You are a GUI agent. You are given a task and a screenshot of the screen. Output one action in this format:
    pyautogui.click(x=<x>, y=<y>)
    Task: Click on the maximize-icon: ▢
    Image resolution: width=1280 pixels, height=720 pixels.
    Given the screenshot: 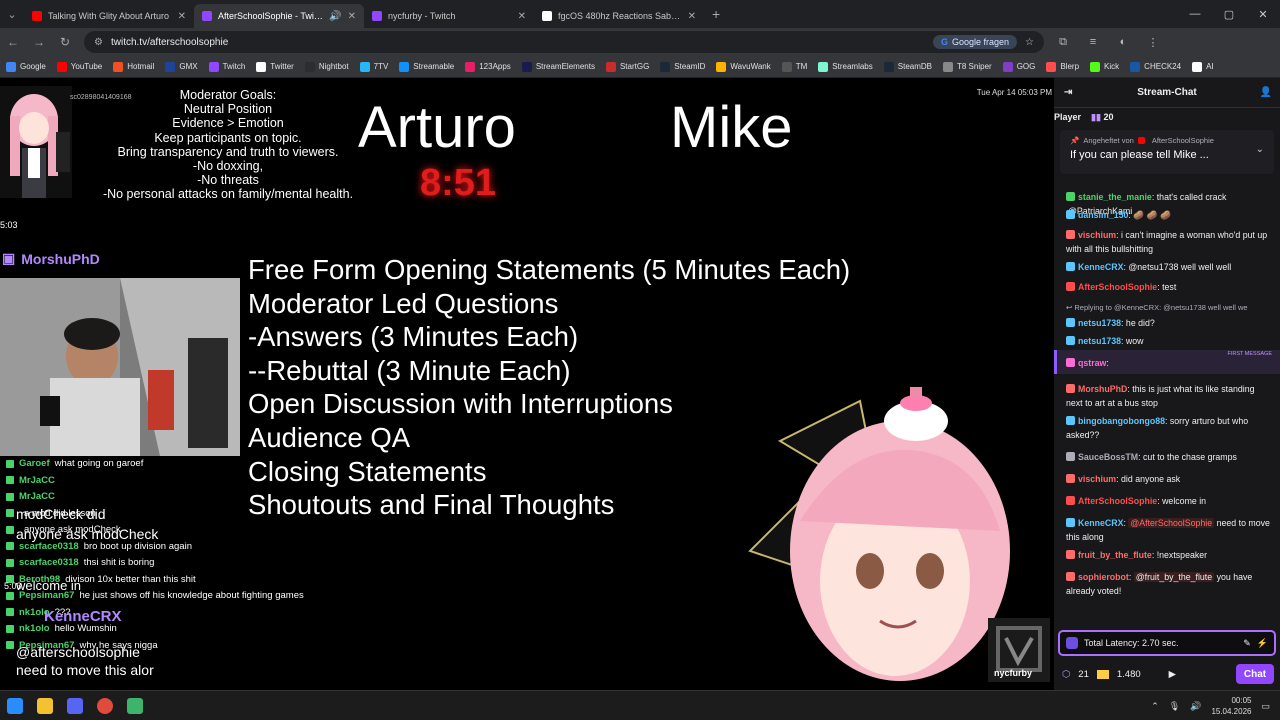 What is the action you would take?
    pyautogui.click(x=1229, y=14)
    